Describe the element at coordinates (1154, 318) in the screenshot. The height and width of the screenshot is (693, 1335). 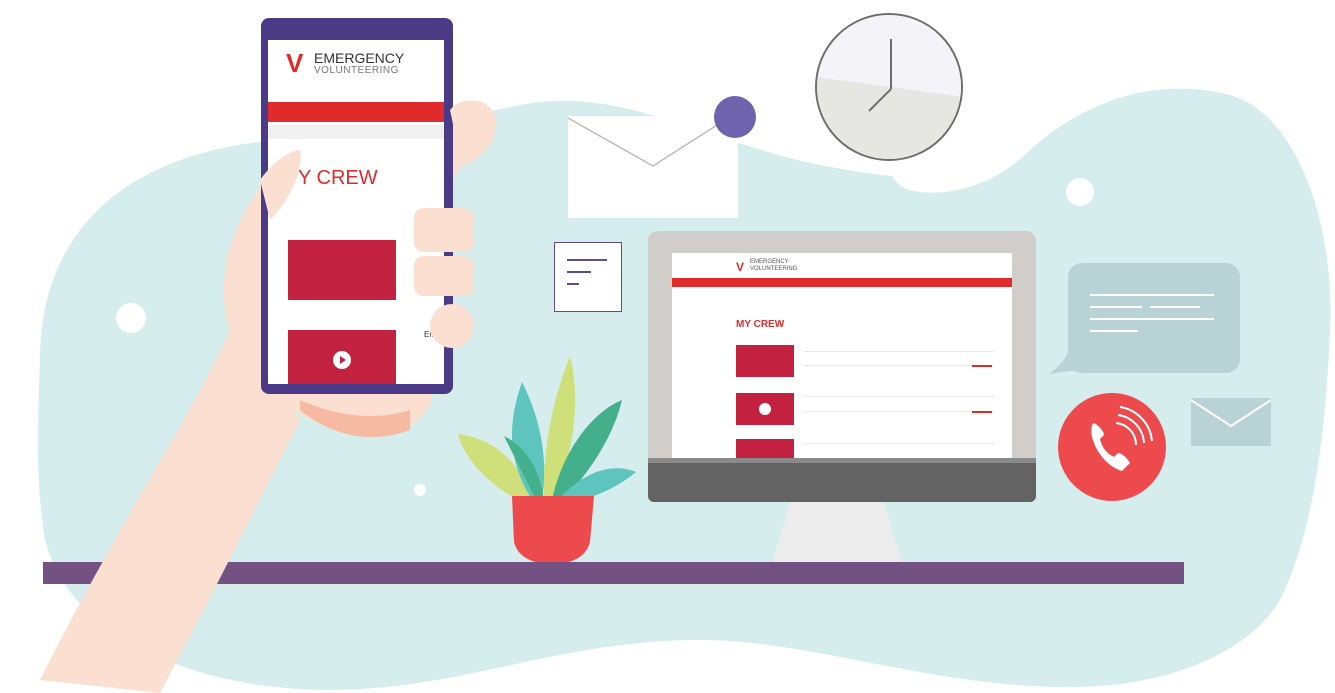
I see `chat-bubble-icon` at that location.